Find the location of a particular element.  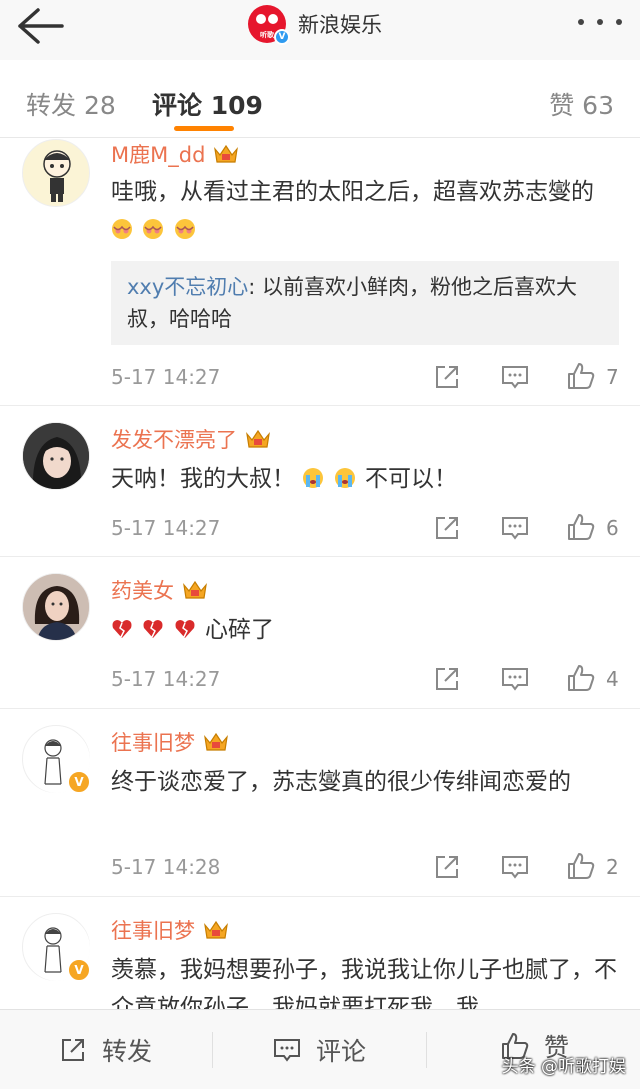

account-logo-icon: 听歌 V is located at coordinates (269, 25).